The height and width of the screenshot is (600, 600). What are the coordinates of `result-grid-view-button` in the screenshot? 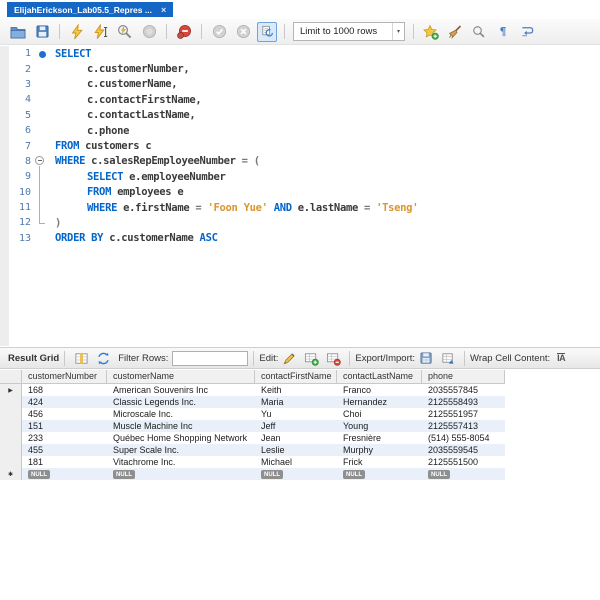 It's located at (81, 358).